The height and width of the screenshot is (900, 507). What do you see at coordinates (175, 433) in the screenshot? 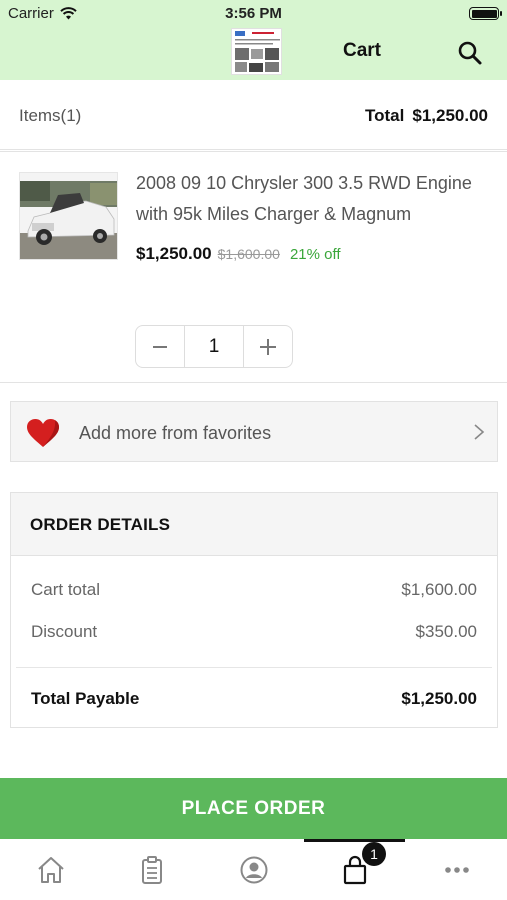
I see `favorites-label: Add more from favorites` at bounding box center [175, 433].